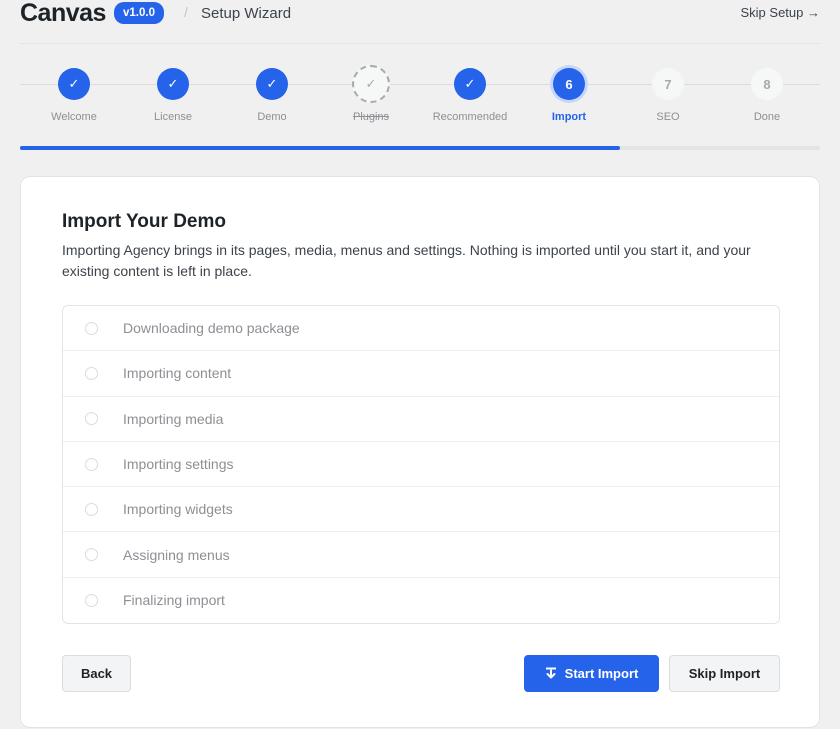 Image resolution: width=840 pixels, height=729 pixels. I want to click on download-icon, so click(551, 673).